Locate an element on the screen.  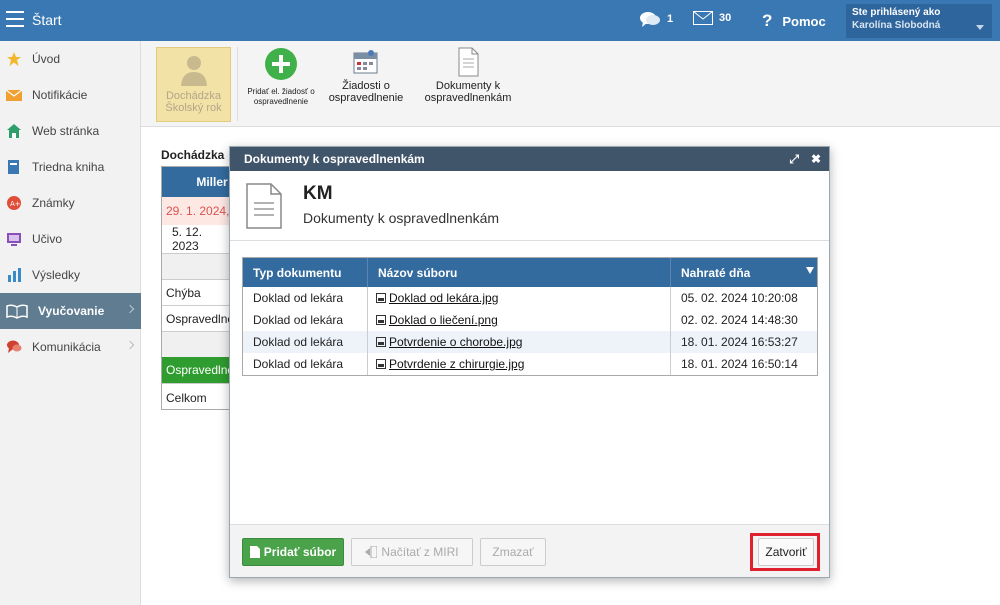
import-icon is located at coordinates (371, 552).